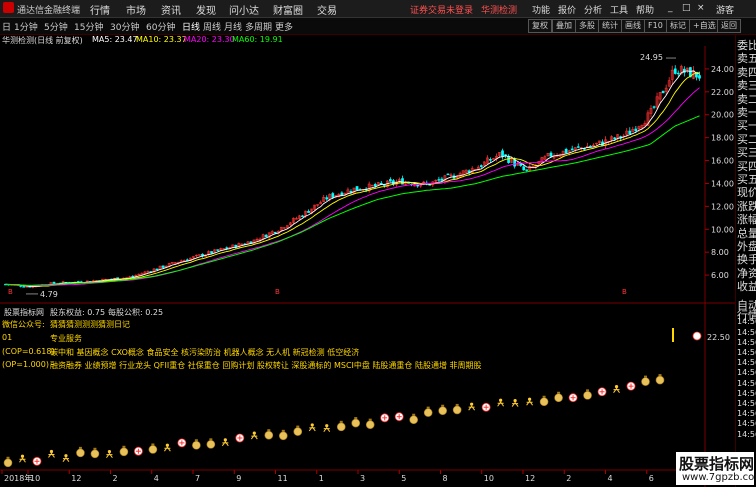 This screenshot has width=756, height=487. I want to click on back-button: 返回, so click(729, 26).